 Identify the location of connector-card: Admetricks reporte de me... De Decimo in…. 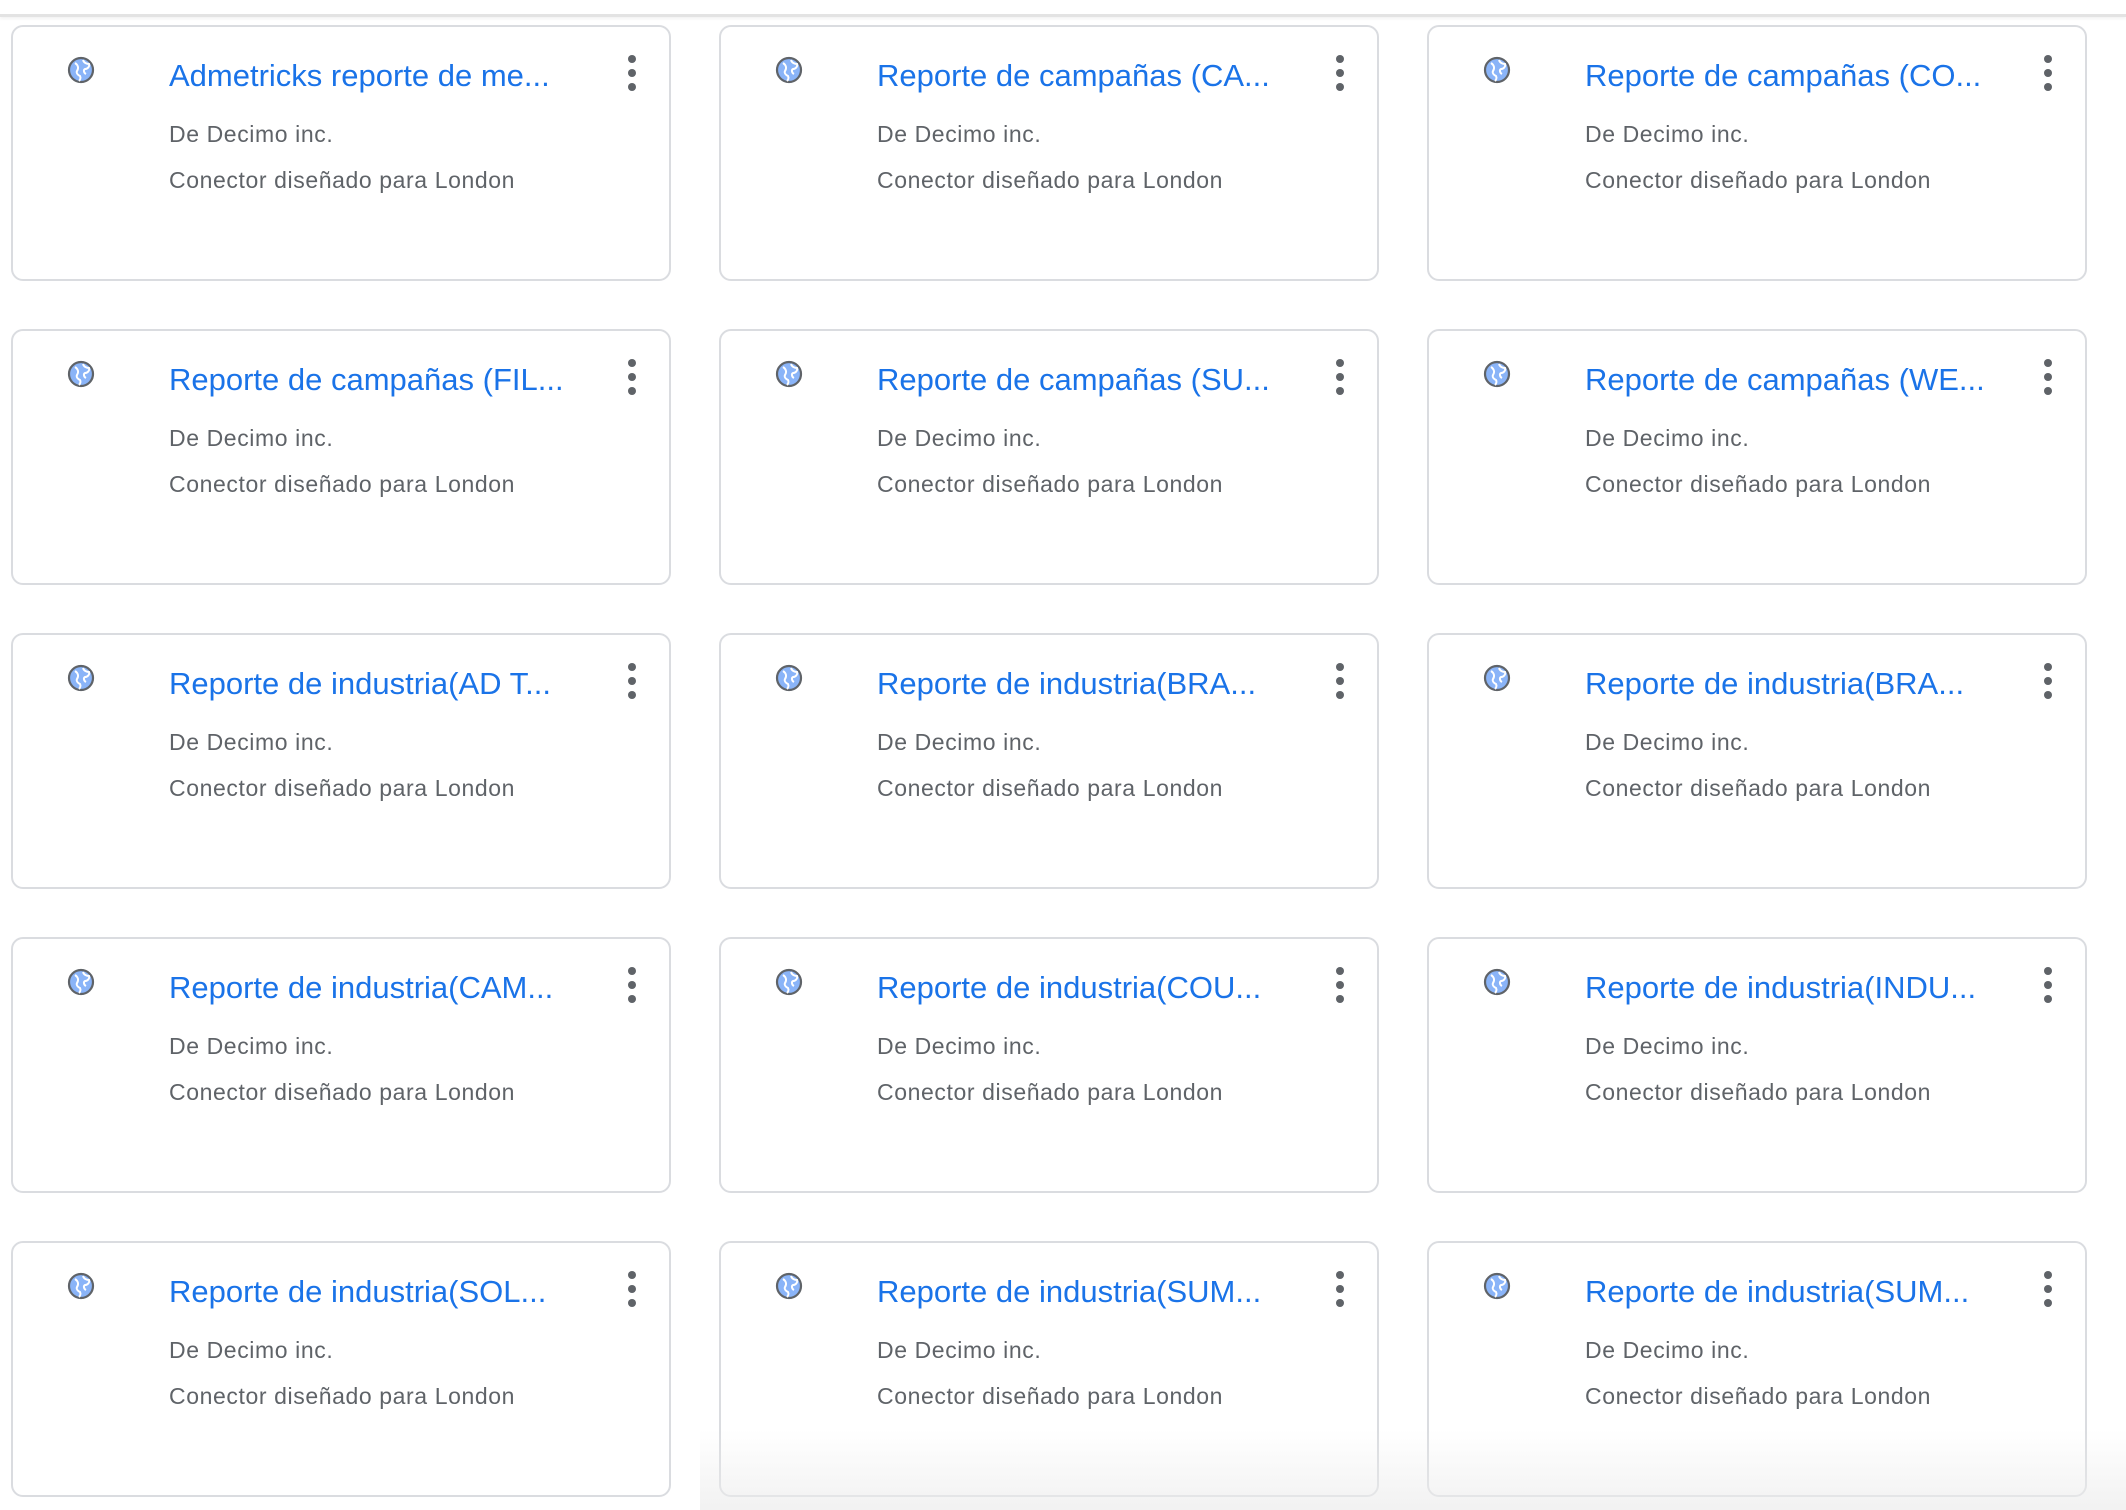
(341, 153).